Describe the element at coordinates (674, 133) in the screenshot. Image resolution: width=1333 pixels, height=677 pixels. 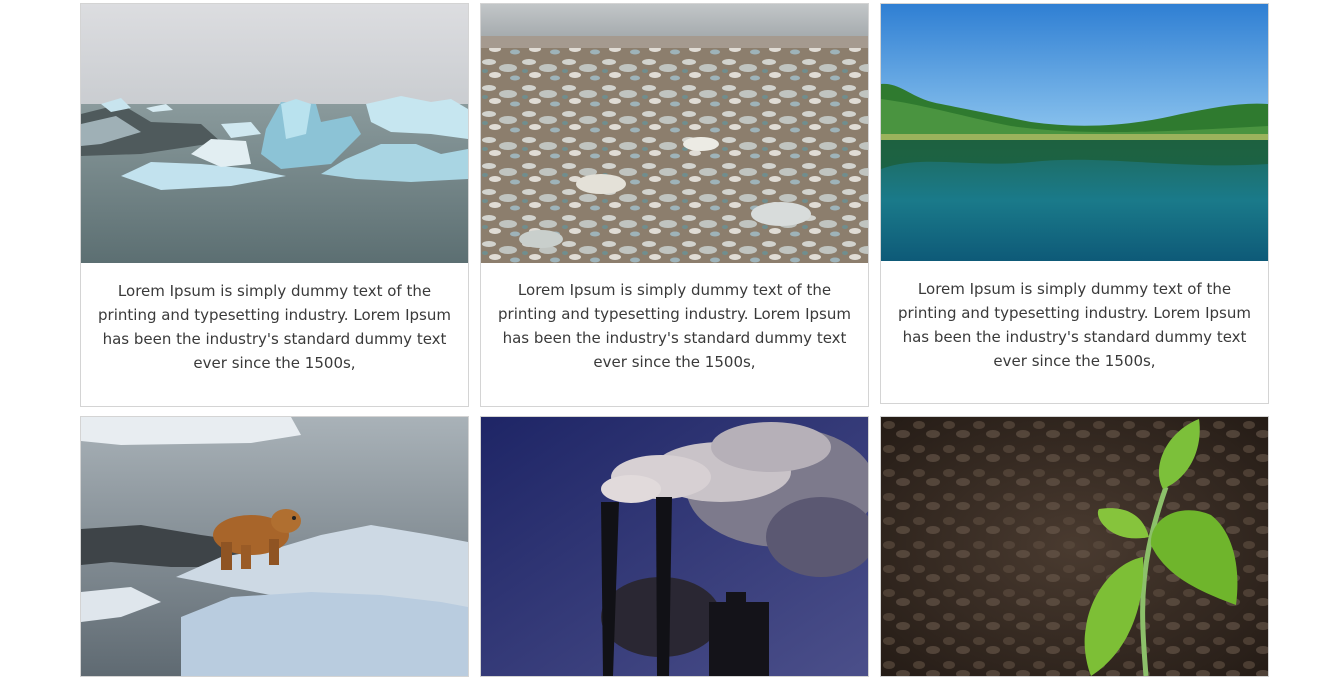
I see `plastic-beach-image` at that location.